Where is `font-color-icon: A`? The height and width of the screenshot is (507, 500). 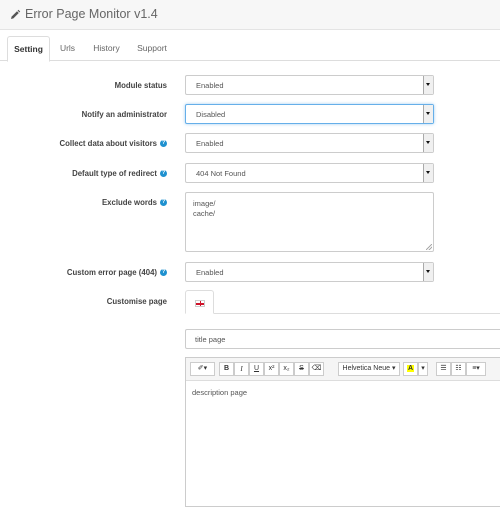
font-color-icon: A is located at coordinates (410, 368).